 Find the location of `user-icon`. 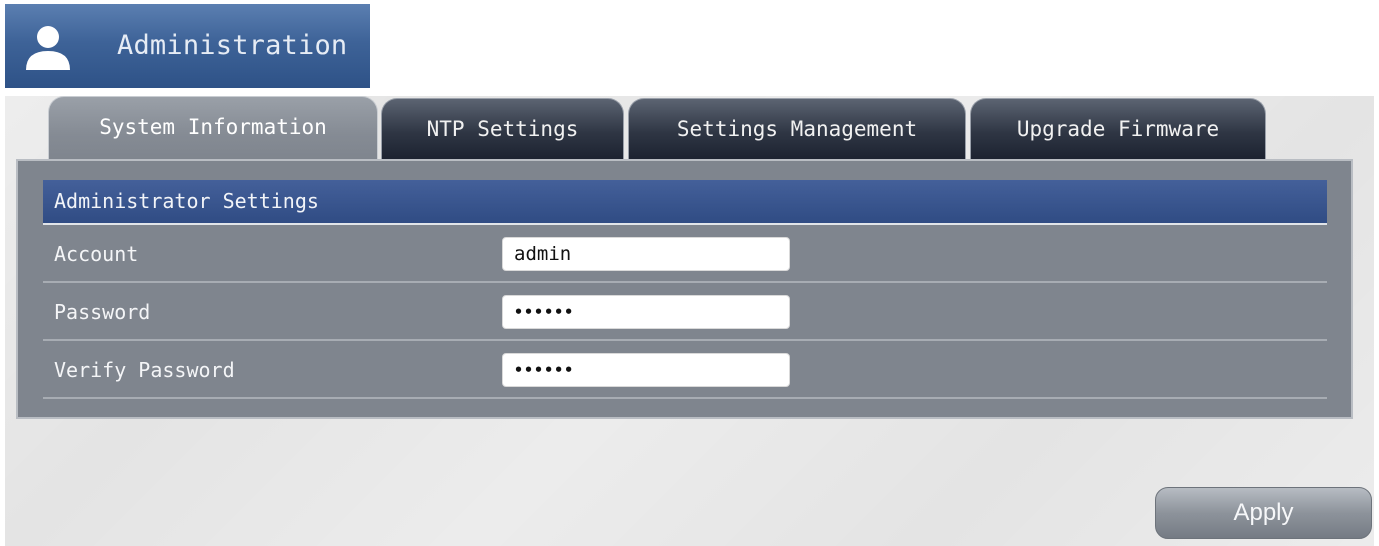

user-icon is located at coordinates (48, 48).